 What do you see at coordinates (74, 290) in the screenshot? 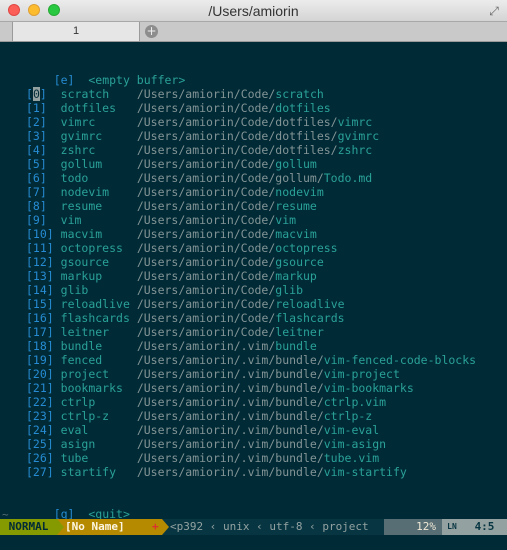
I see `entry-name: glib` at bounding box center [74, 290].